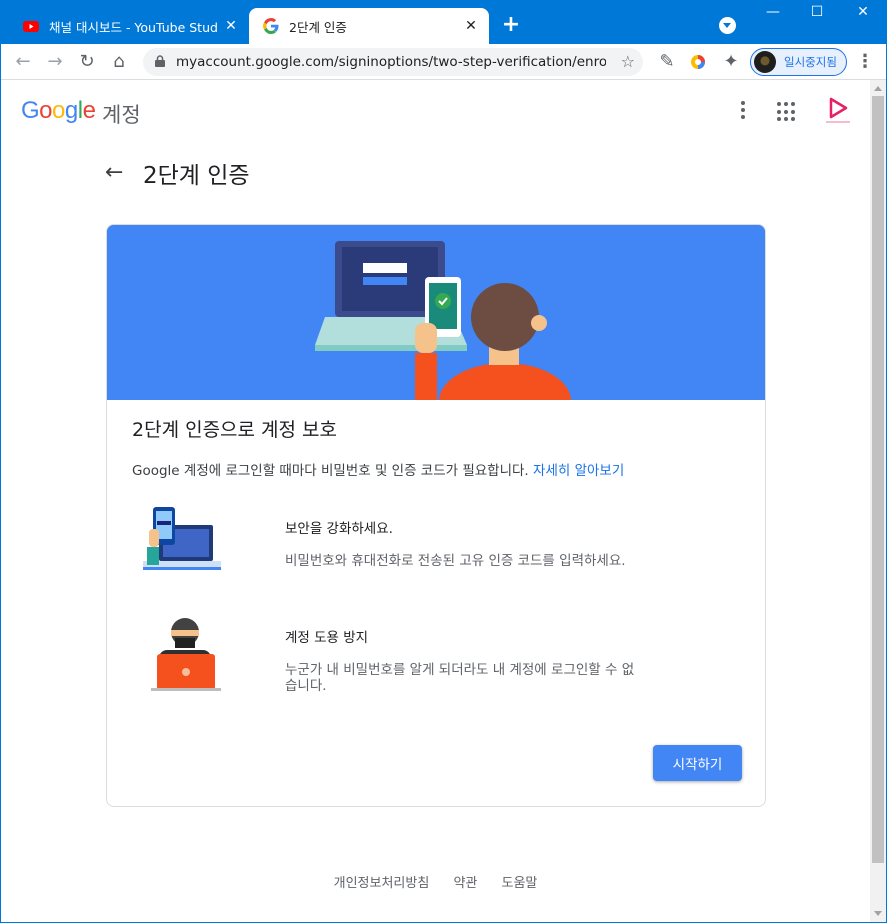 The width and height of the screenshot is (887, 923). I want to click on logo-letter: e, so click(89, 110).